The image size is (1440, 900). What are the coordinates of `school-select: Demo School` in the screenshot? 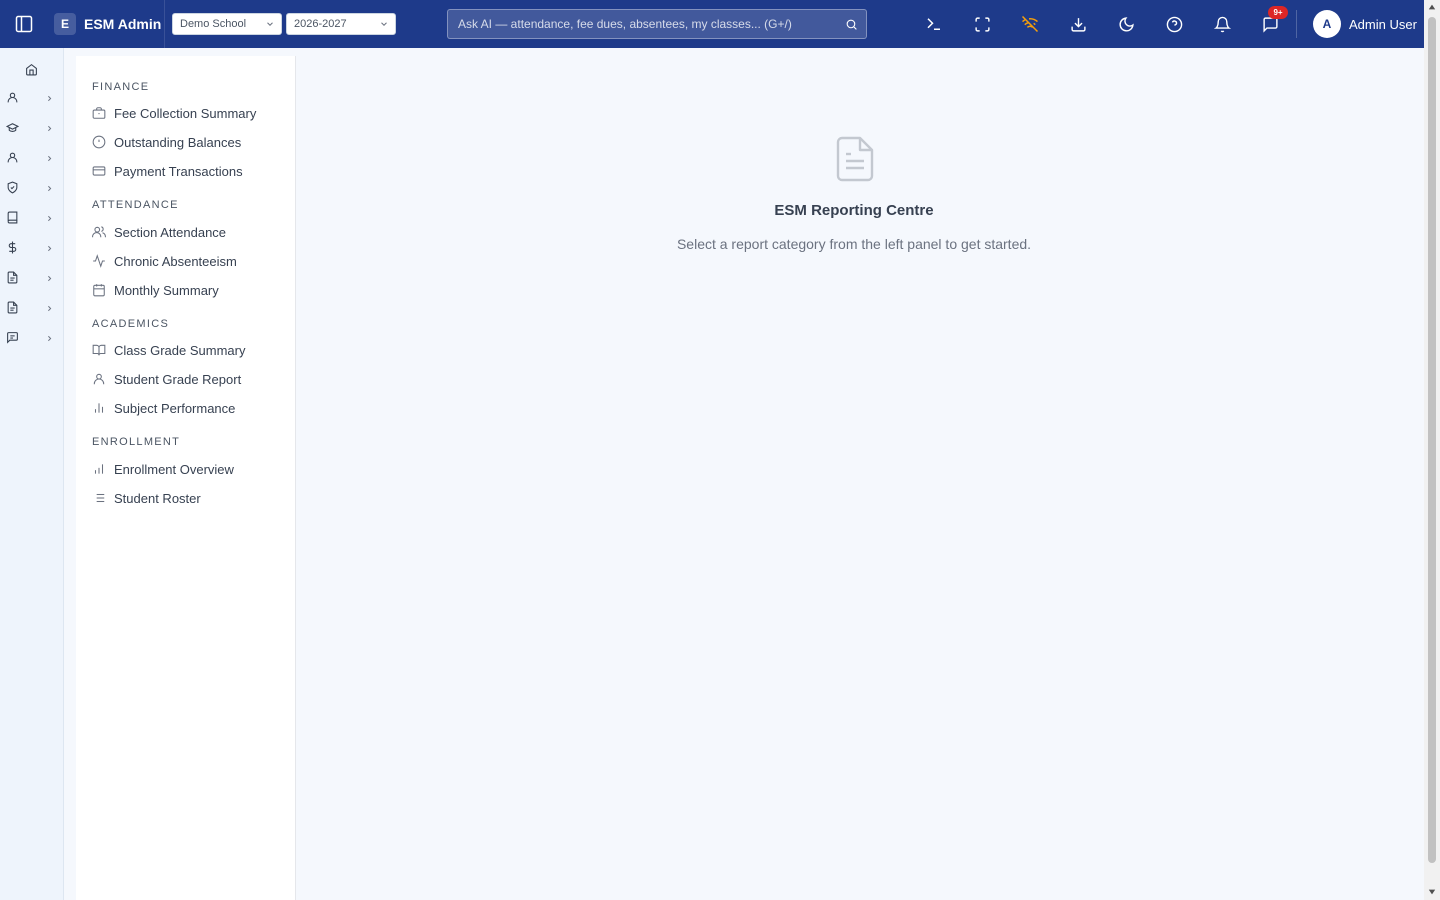 It's located at (227, 24).